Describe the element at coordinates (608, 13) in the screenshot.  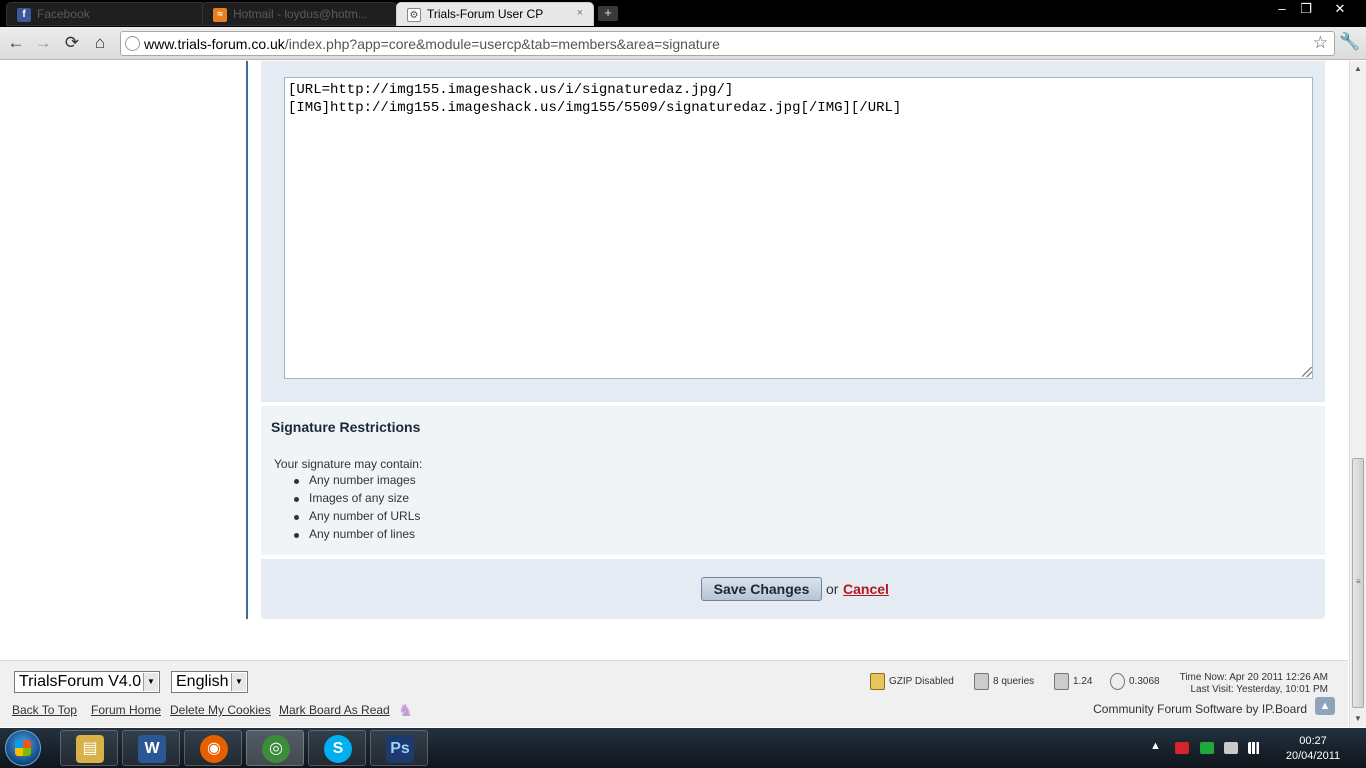
I see `new-tab-button: +` at that location.